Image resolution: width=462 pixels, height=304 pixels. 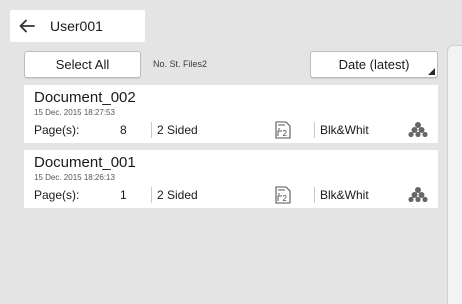 I want to click on side-panel-edge, so click(x=454, y=174).